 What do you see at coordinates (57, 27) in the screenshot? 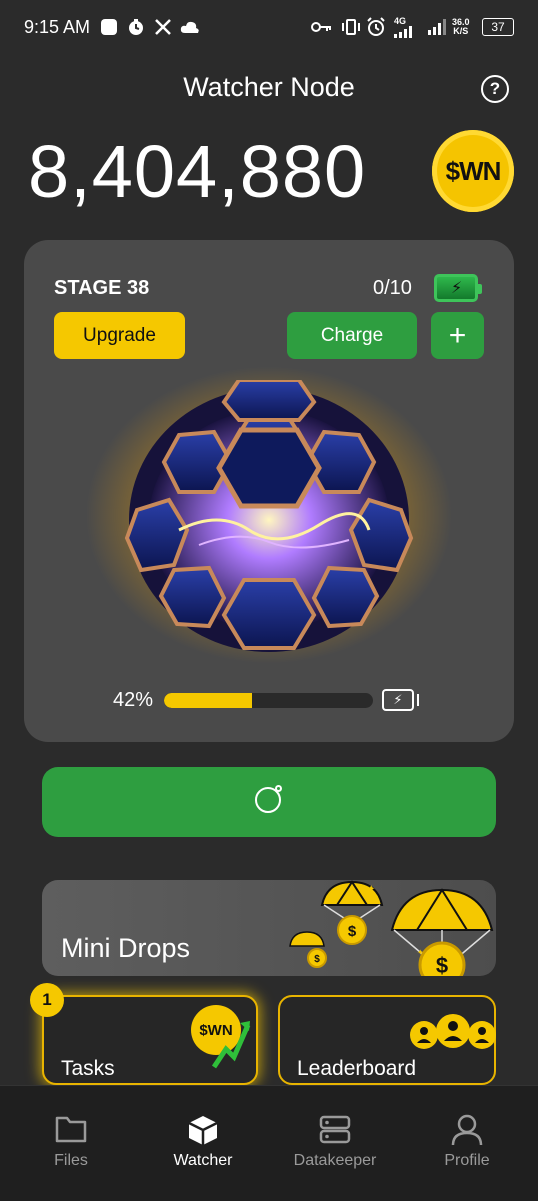
I see `status-time: 9:15 AM` at bounding box center [57, 27].